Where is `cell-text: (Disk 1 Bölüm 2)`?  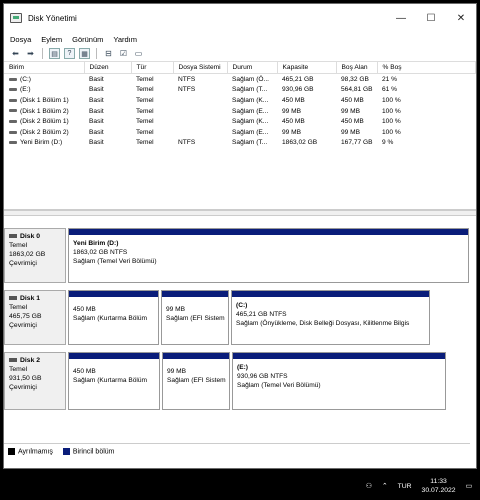 cell-text: (Disk 1 Bölüm 2) is located at coordinates (44, 111).